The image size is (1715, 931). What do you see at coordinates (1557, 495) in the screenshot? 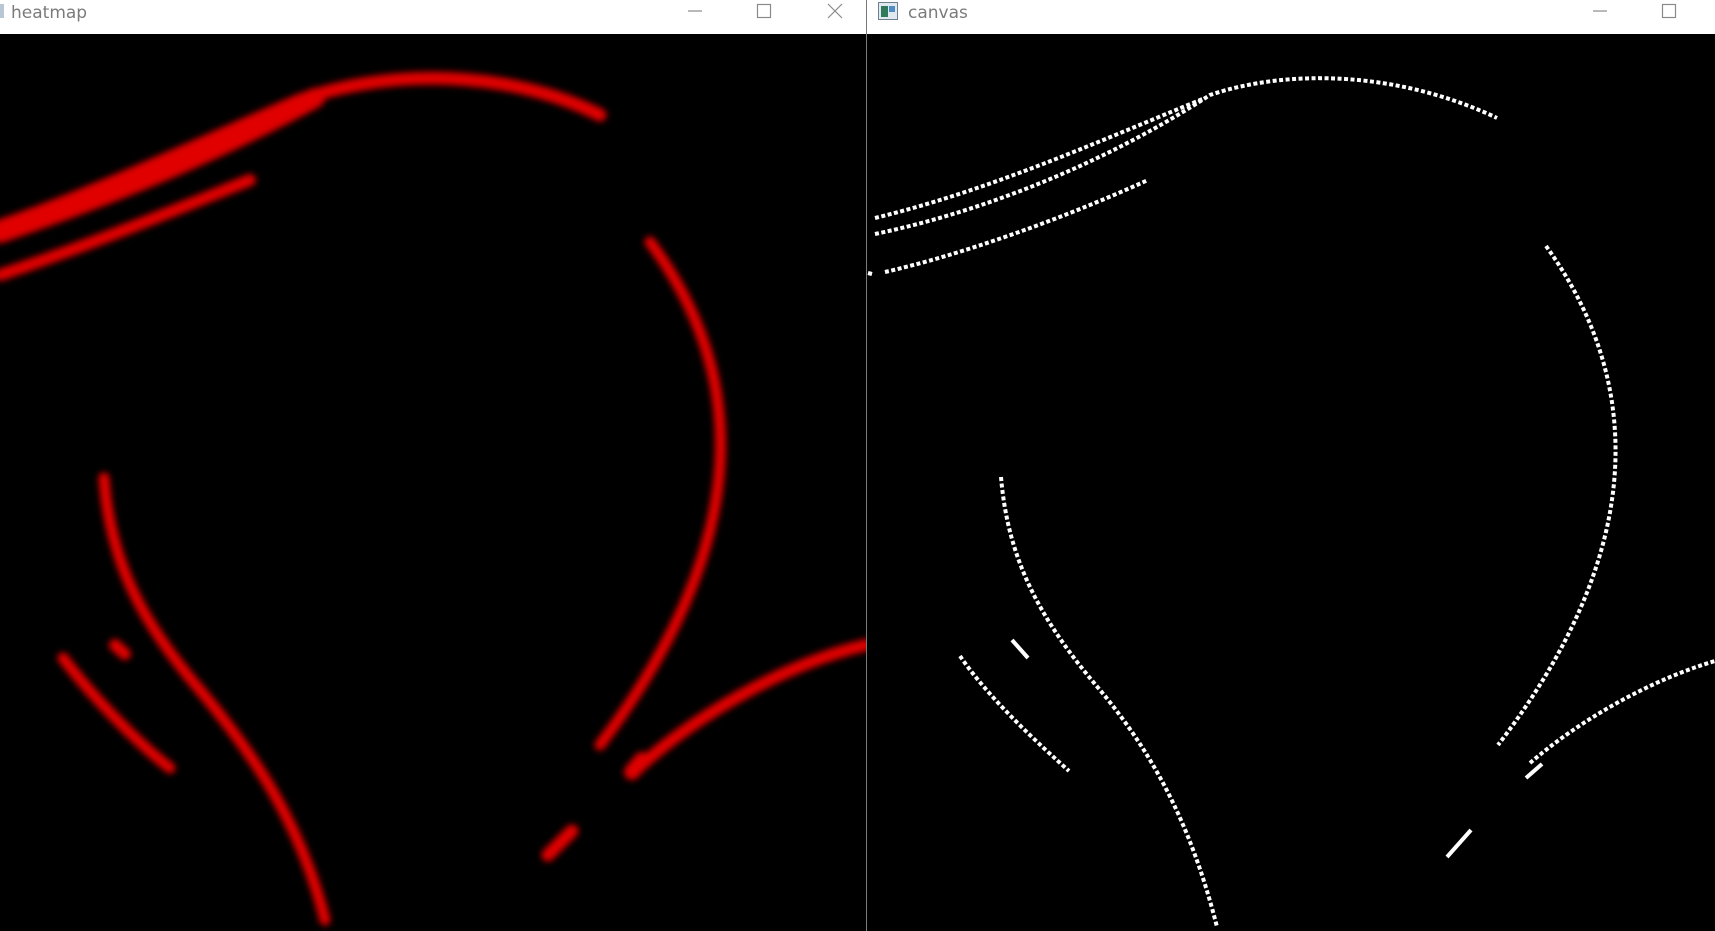
I see `canvas-curve-right-arc` at bounding box center [1557, 495].